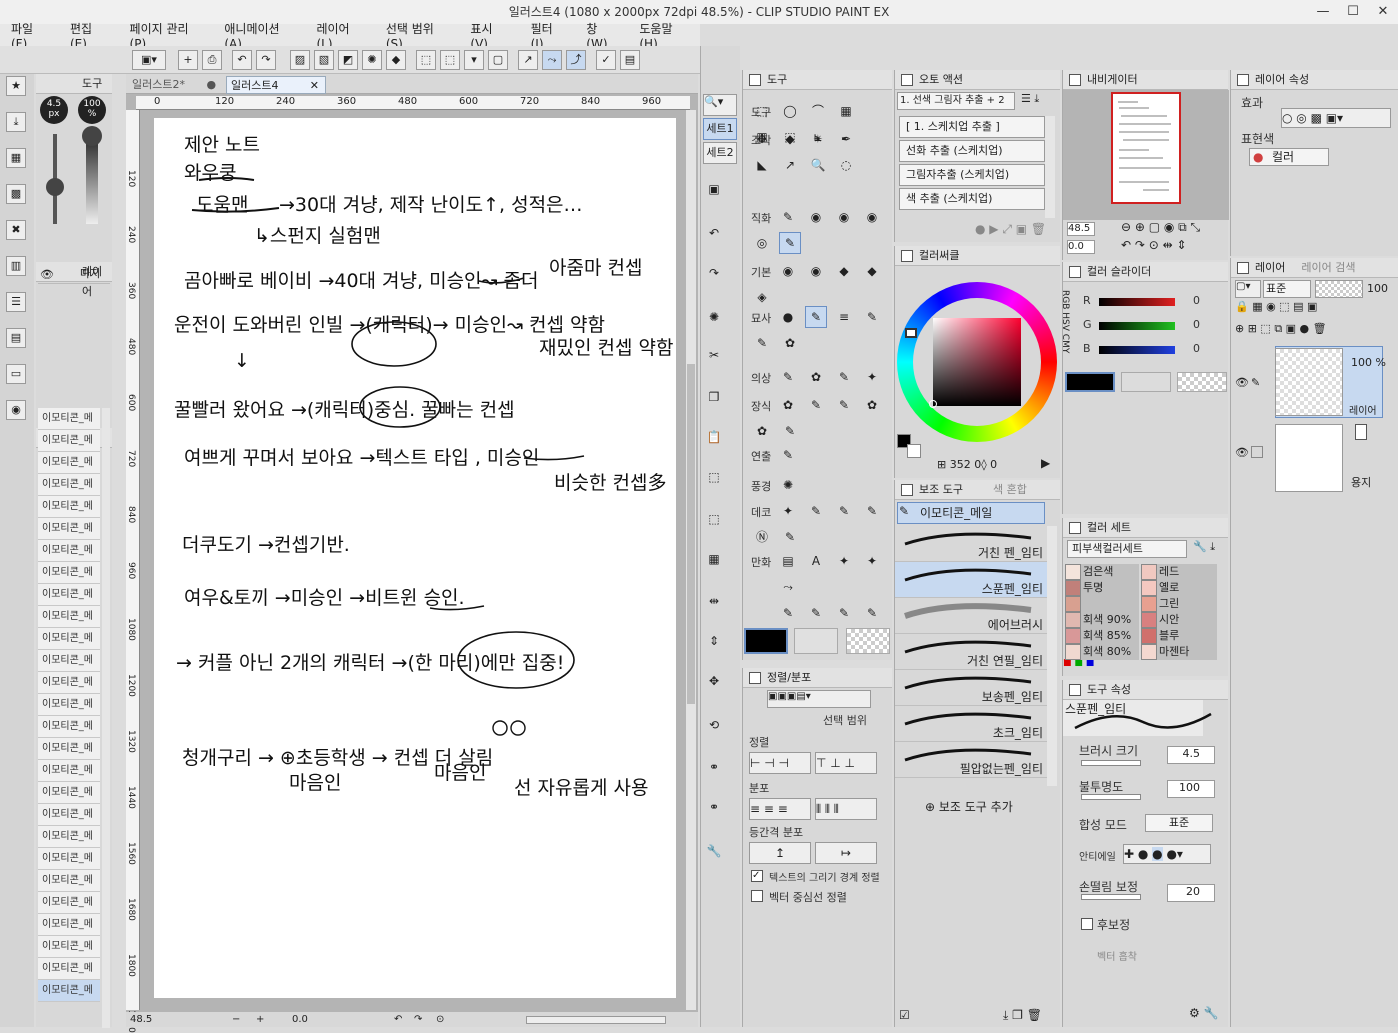 This screenshot has height=1033, width=1398. Describe the element at coordinates (1382, 289) in the screenshot. I see `layer-opacity-value: 100` at that location.